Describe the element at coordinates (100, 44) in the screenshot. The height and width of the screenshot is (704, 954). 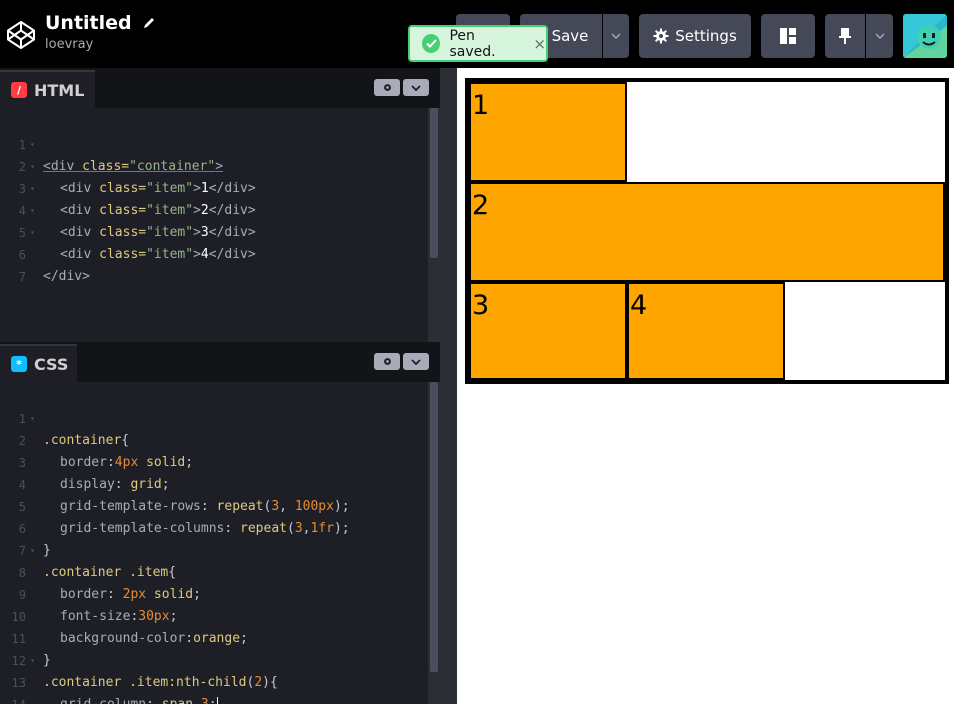
I see `pen-author: loevray` at that location.